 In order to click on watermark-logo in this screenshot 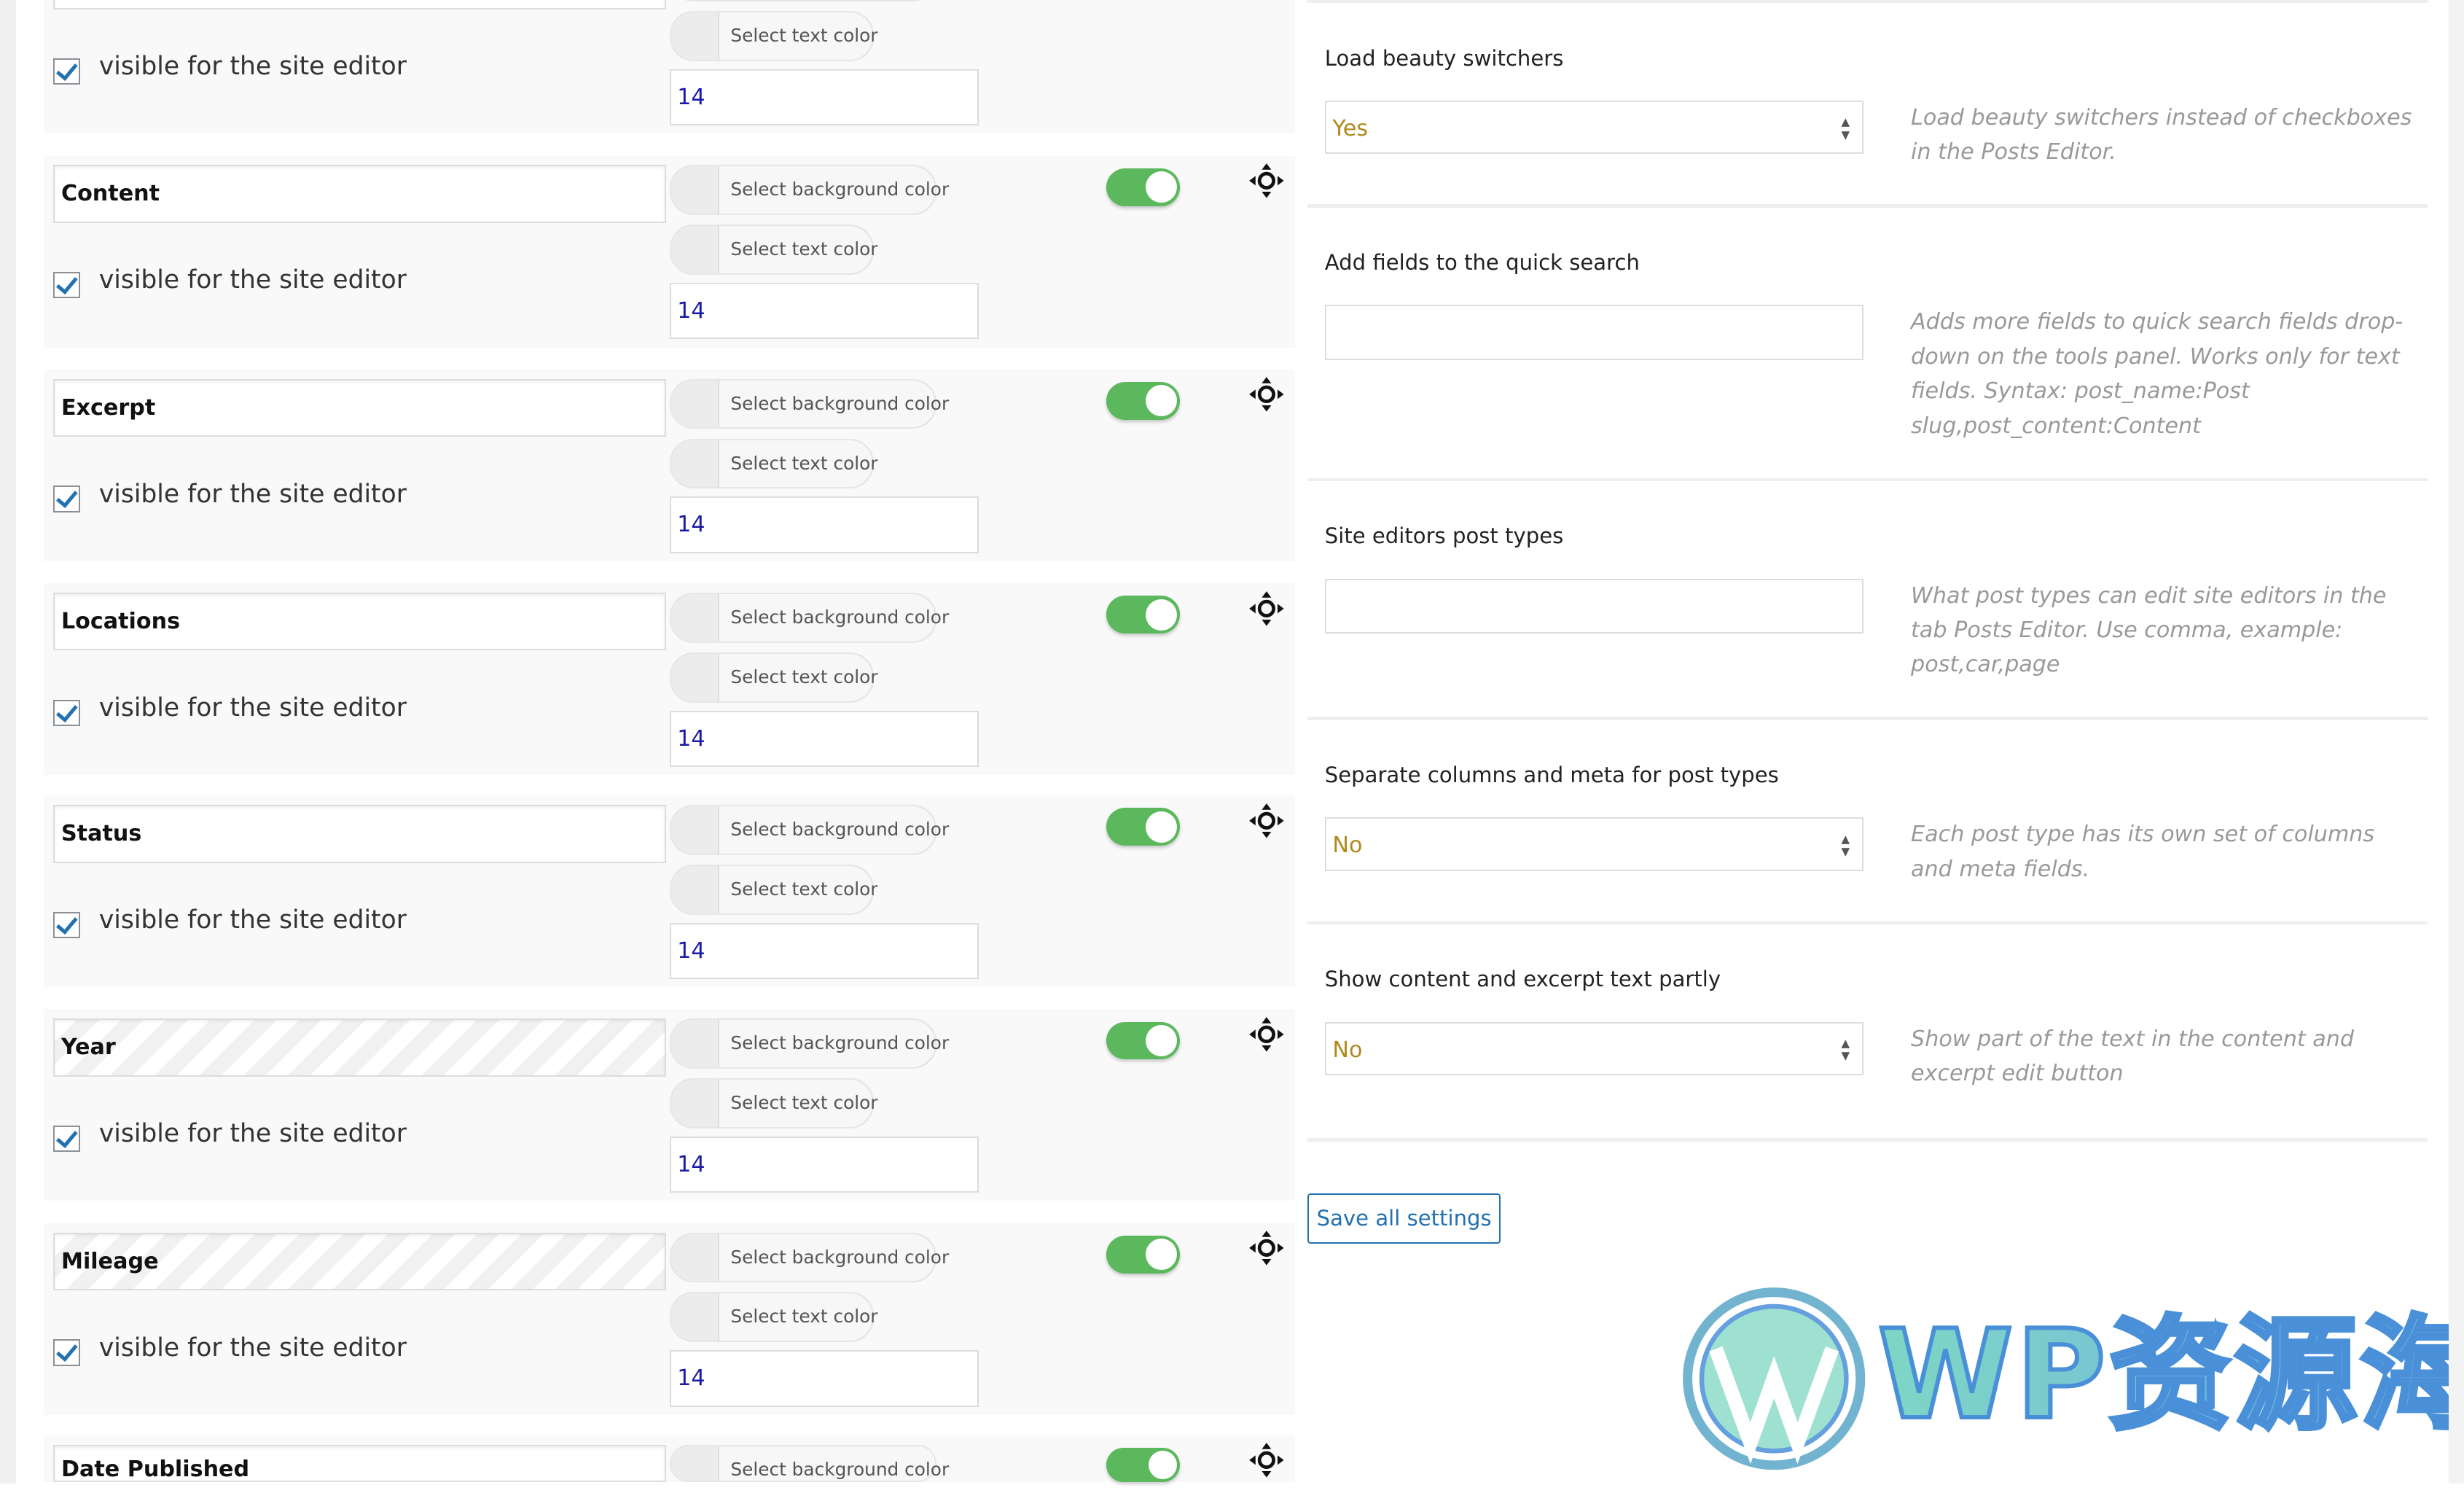, I will do `click(1773, 1378)`.